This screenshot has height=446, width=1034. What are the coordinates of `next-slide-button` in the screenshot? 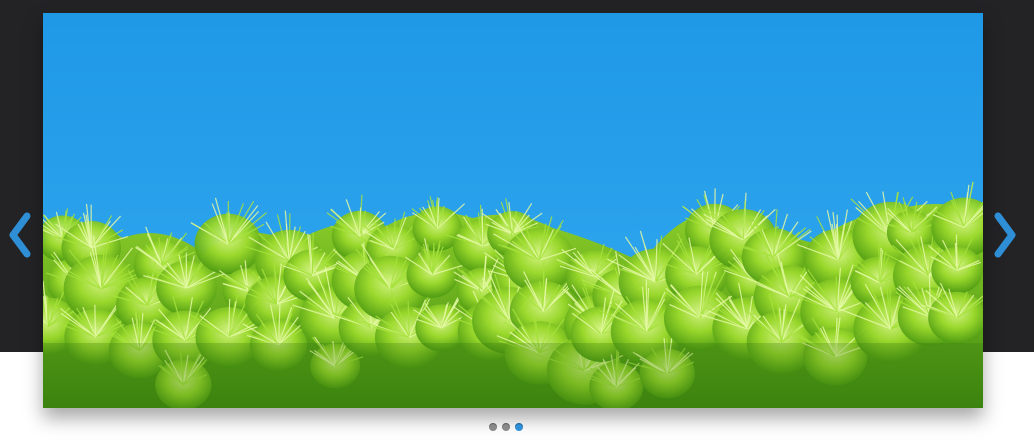 It's located at (1005, 235).